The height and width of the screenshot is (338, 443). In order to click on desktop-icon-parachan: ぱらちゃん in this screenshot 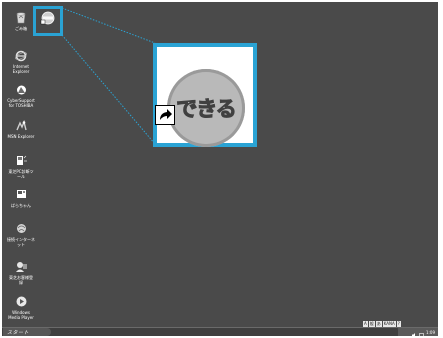, I will do `click(21, 197)`.